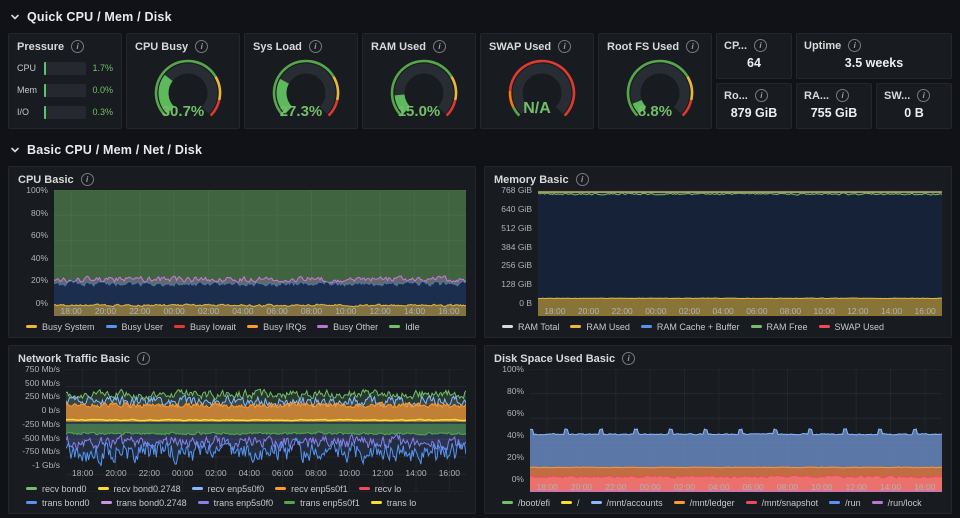 Image resolution: width=960 pixels, height=518 pixels. Describe the element at coordinates (404, 326) in the screenshot. I see `legend-item: Idle` at that location.